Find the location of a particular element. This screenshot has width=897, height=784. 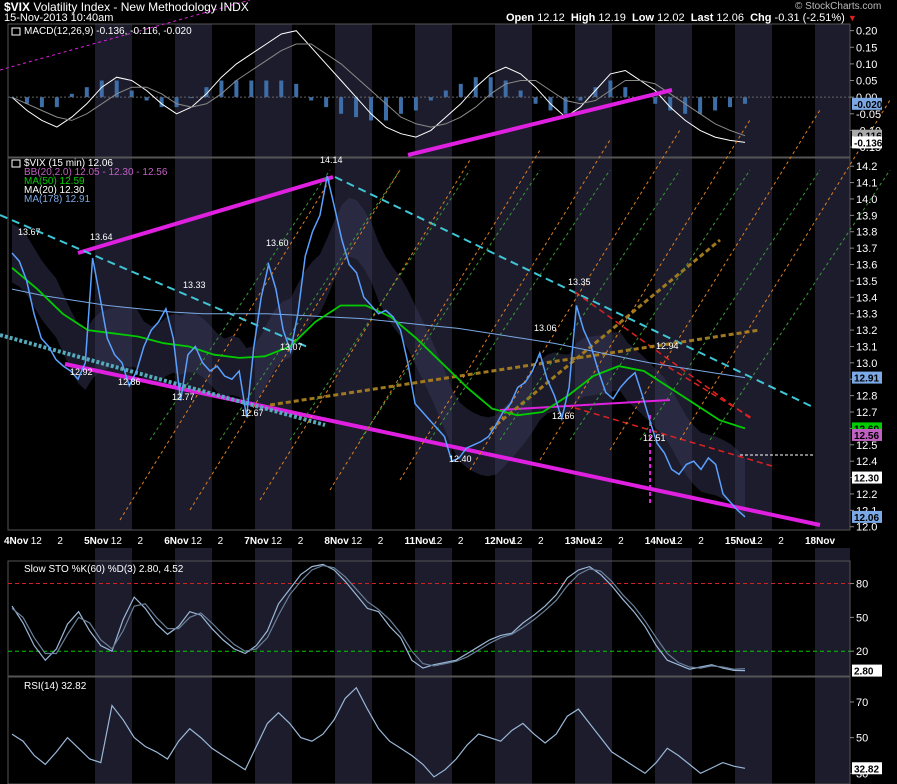

price-legend-4: MA(178) 12.91 is located at coordinates (57, 199).